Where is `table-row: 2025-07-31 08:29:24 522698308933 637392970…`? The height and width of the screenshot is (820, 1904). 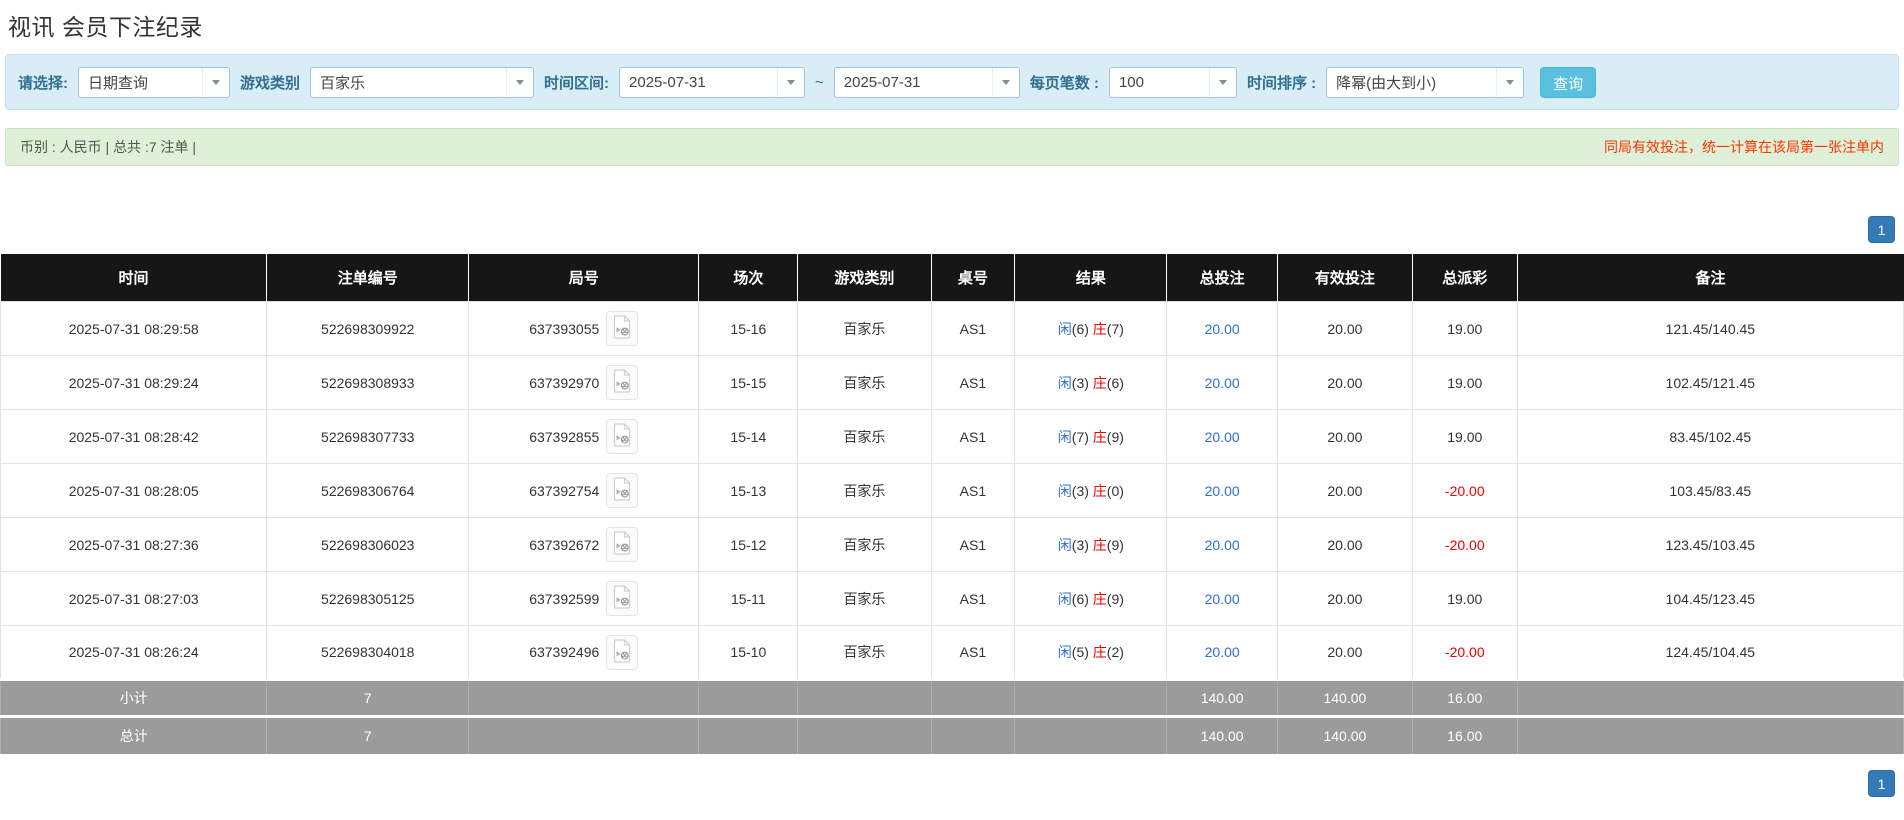
table-row: 2025-07-31 08:29:24 522698308933 637392970… is located at coordinates (952, 382).